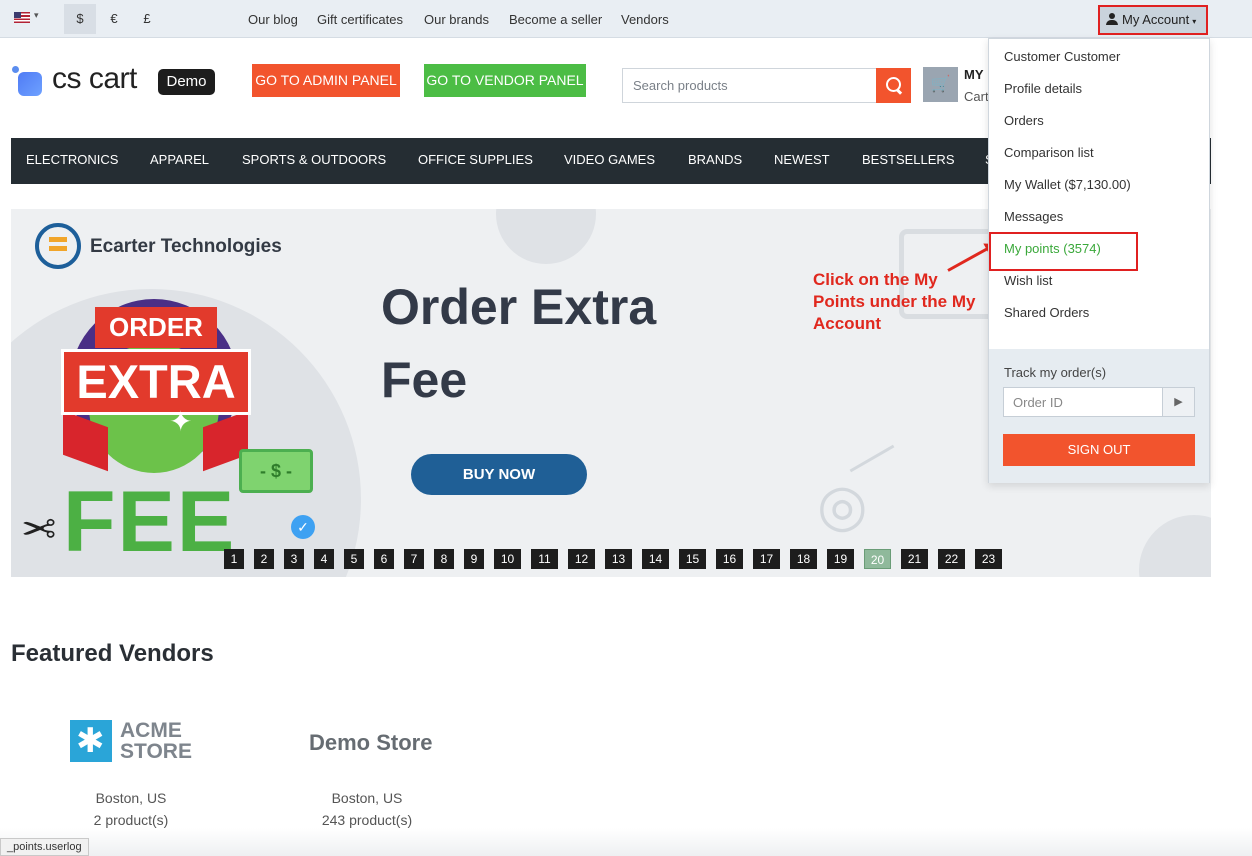  Describe the element at coordinates (131, 820) in the screenshot. I see `vendor-product-count: 2 product(s)` at that location.